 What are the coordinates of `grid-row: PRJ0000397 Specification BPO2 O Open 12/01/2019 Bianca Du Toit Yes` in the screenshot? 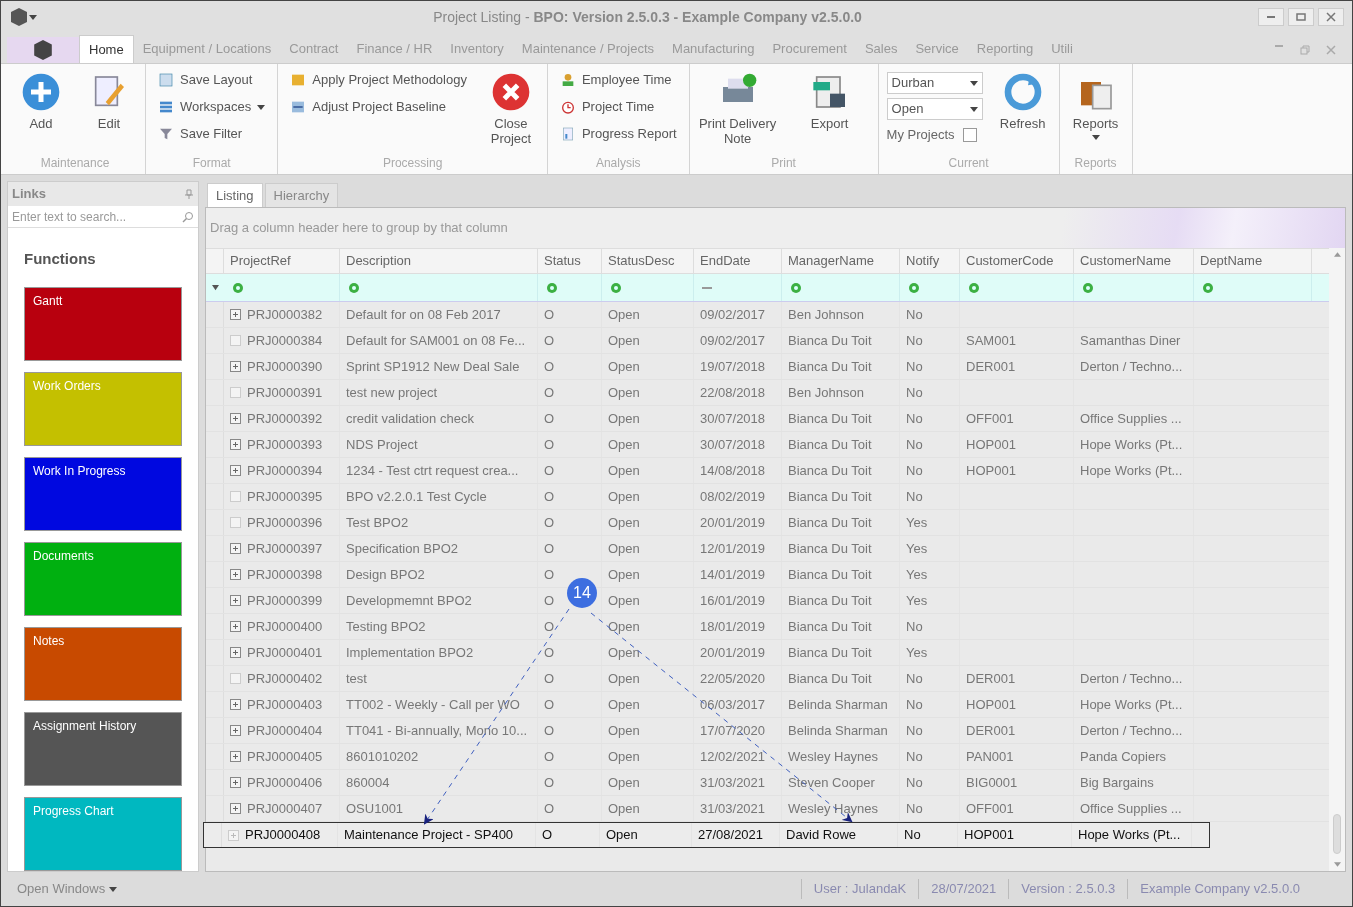 It's located at (767, 549).